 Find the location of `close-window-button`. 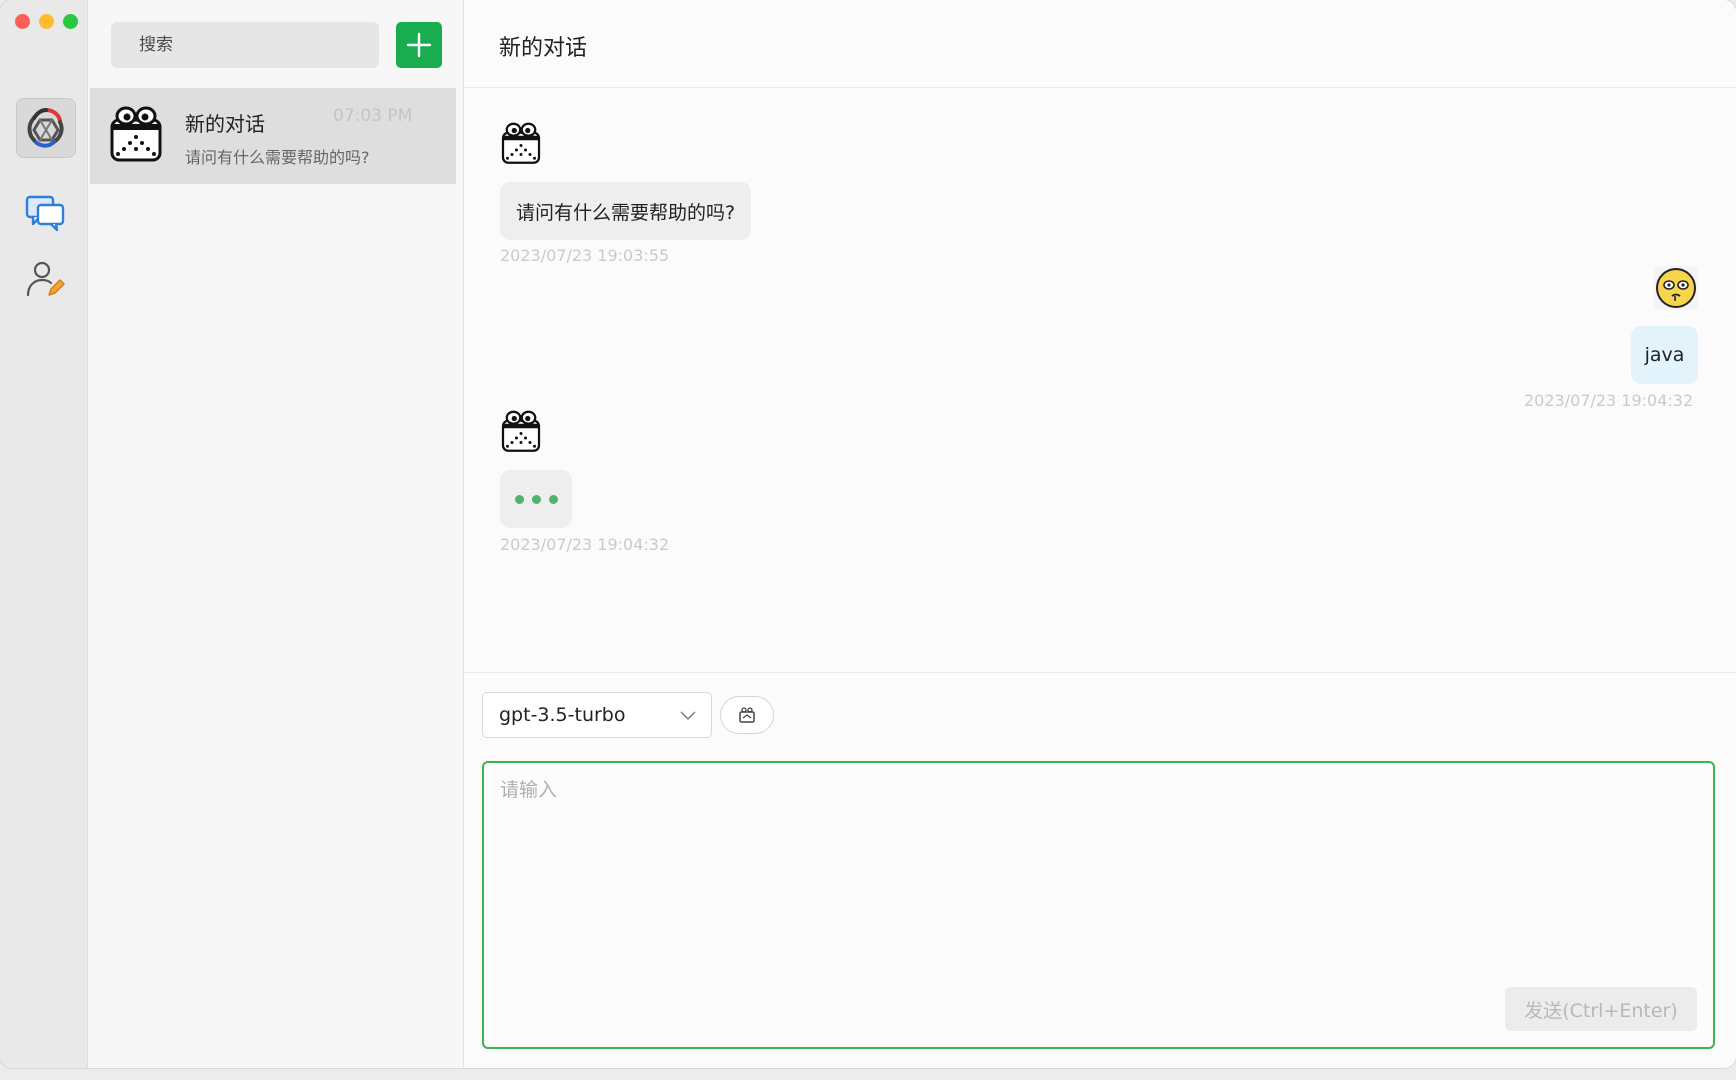

close-window-button is located at coordinates (22, 21).